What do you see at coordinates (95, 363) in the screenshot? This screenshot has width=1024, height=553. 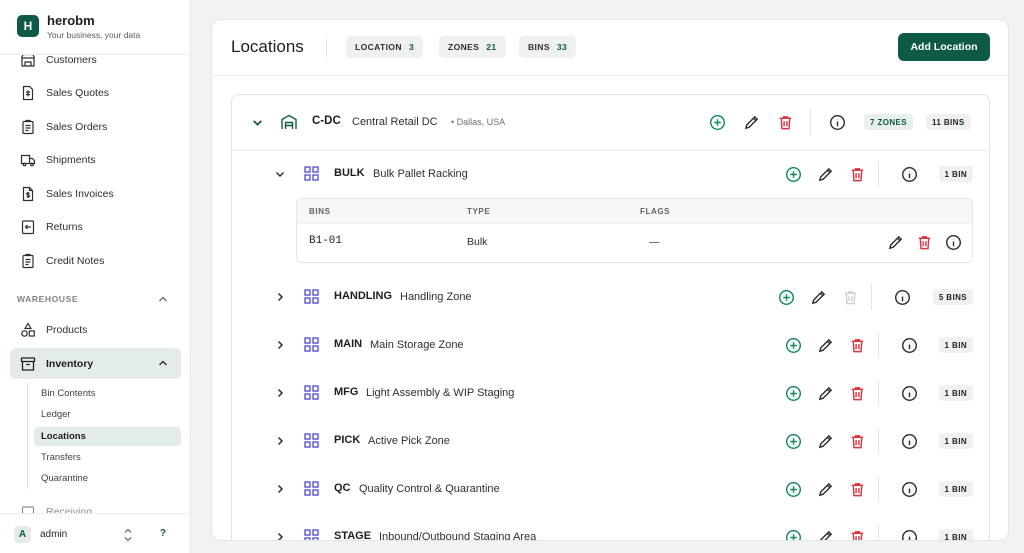 I see `sidebar-item-inventory: Inventory` at bounding box center [95, 363].